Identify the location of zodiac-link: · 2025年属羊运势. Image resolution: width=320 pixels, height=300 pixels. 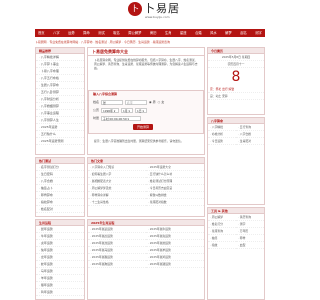
(175, 250).